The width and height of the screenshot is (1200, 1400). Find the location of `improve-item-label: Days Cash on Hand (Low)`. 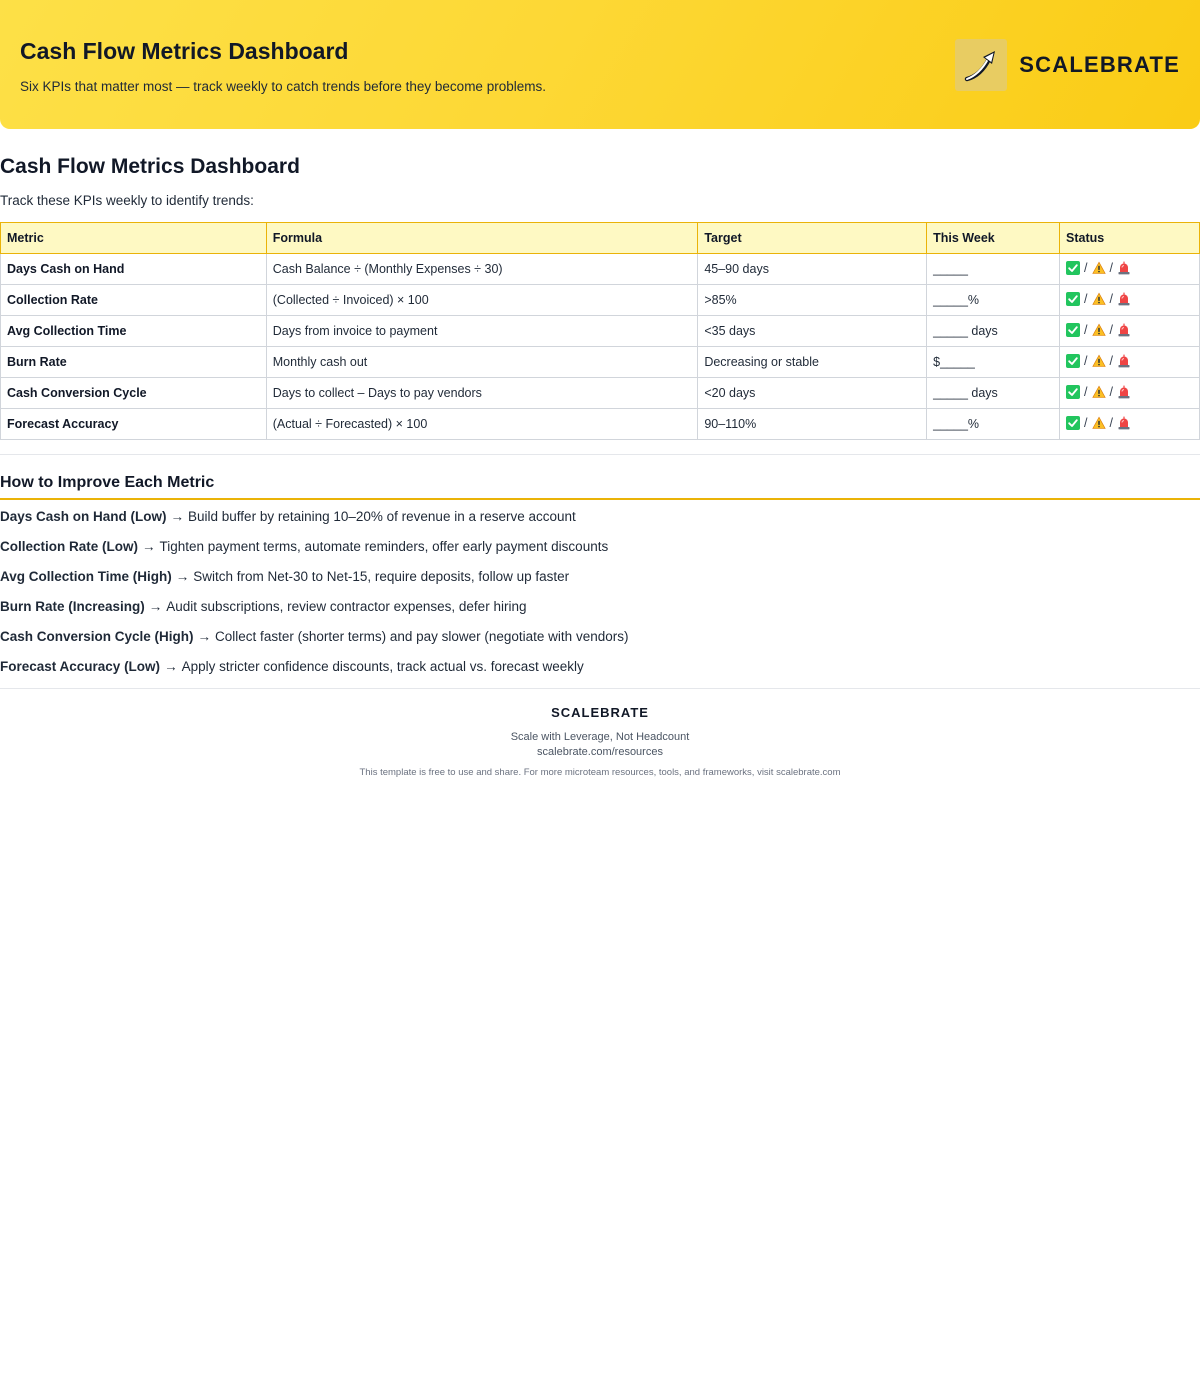

improve-item-label: Days Cash on Hand (Low) is located at coordinates (83, 516).